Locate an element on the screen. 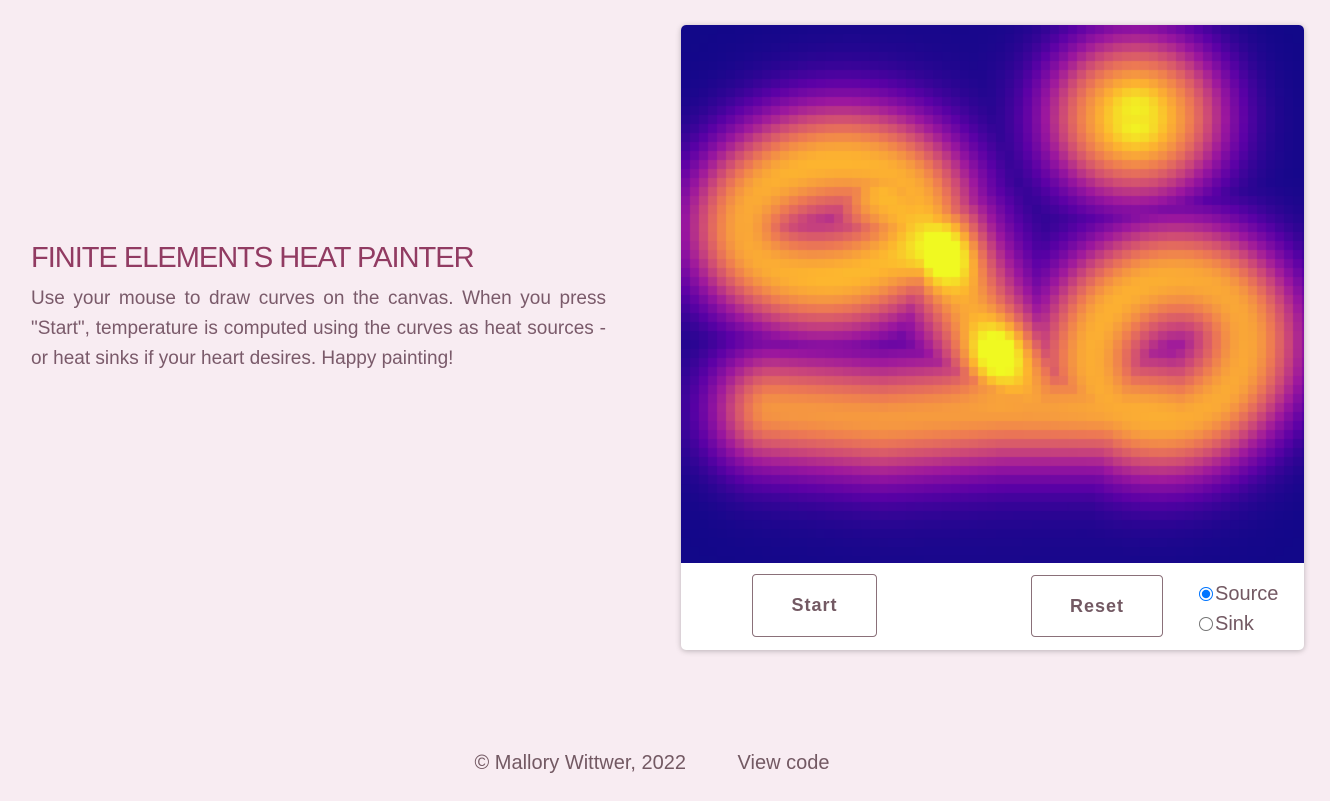 The image size is (1330, 801). start-button: Start is located at coordinates (814, 605).